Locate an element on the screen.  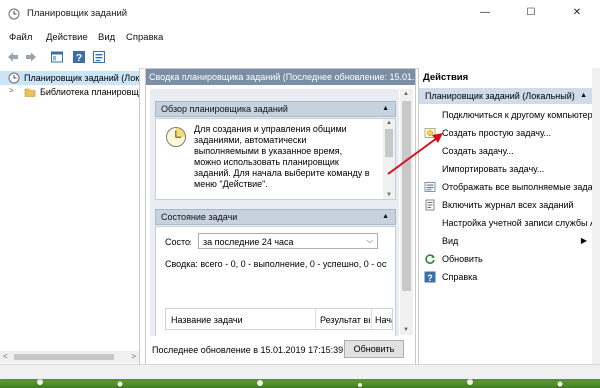
annotation-overlay is located at coordinates (415, 154).